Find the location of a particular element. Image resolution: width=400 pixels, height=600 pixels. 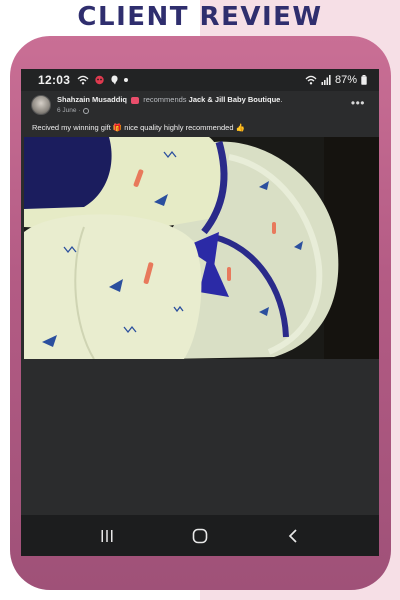

page-suffix: . is located at coordinates (281, 99).